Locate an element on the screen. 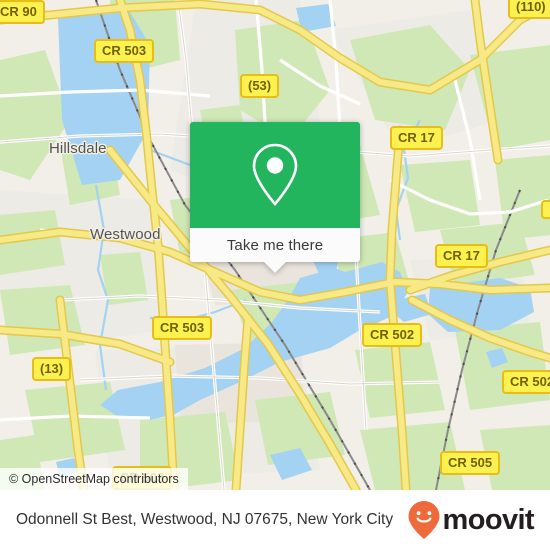  popup-cta-label: Take me there is located at coordinates (275, 245).